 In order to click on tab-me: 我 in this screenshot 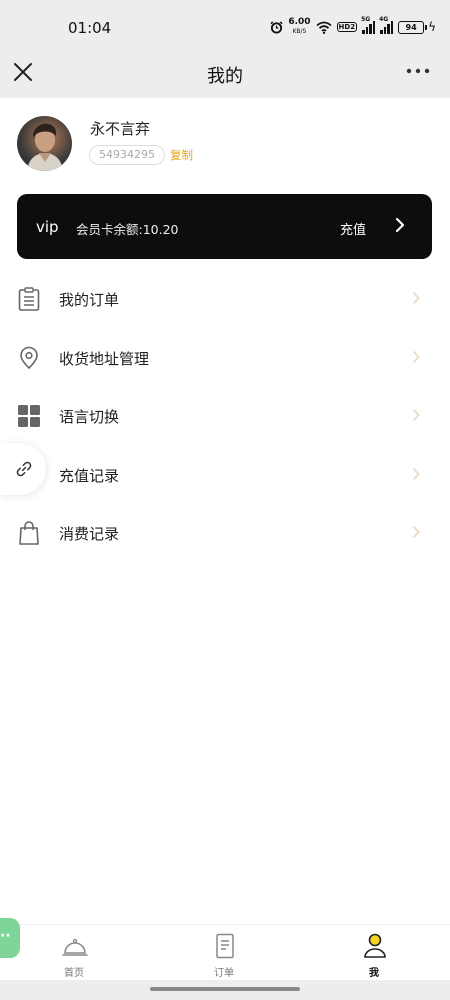, I will do `click(374, 953)`.